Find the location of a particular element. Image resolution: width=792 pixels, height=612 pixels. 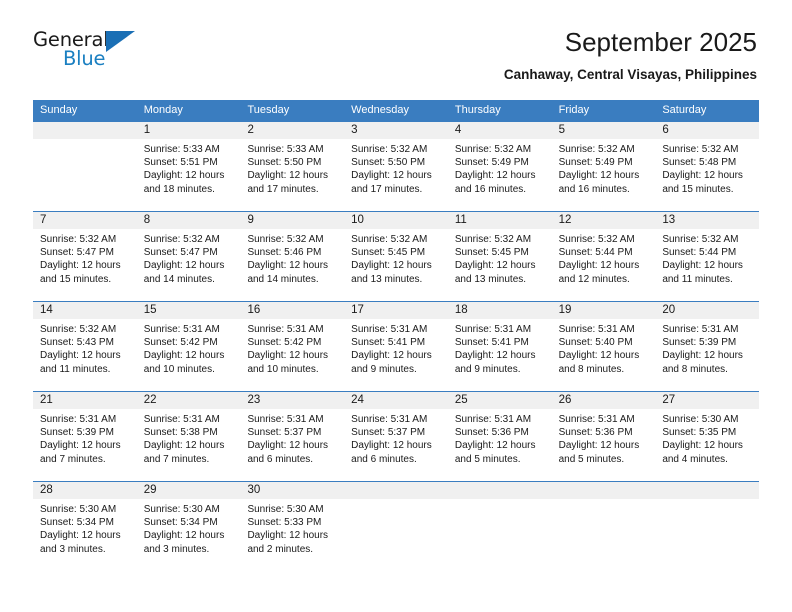

day-number: 30 is located at coordinates (292, 490).